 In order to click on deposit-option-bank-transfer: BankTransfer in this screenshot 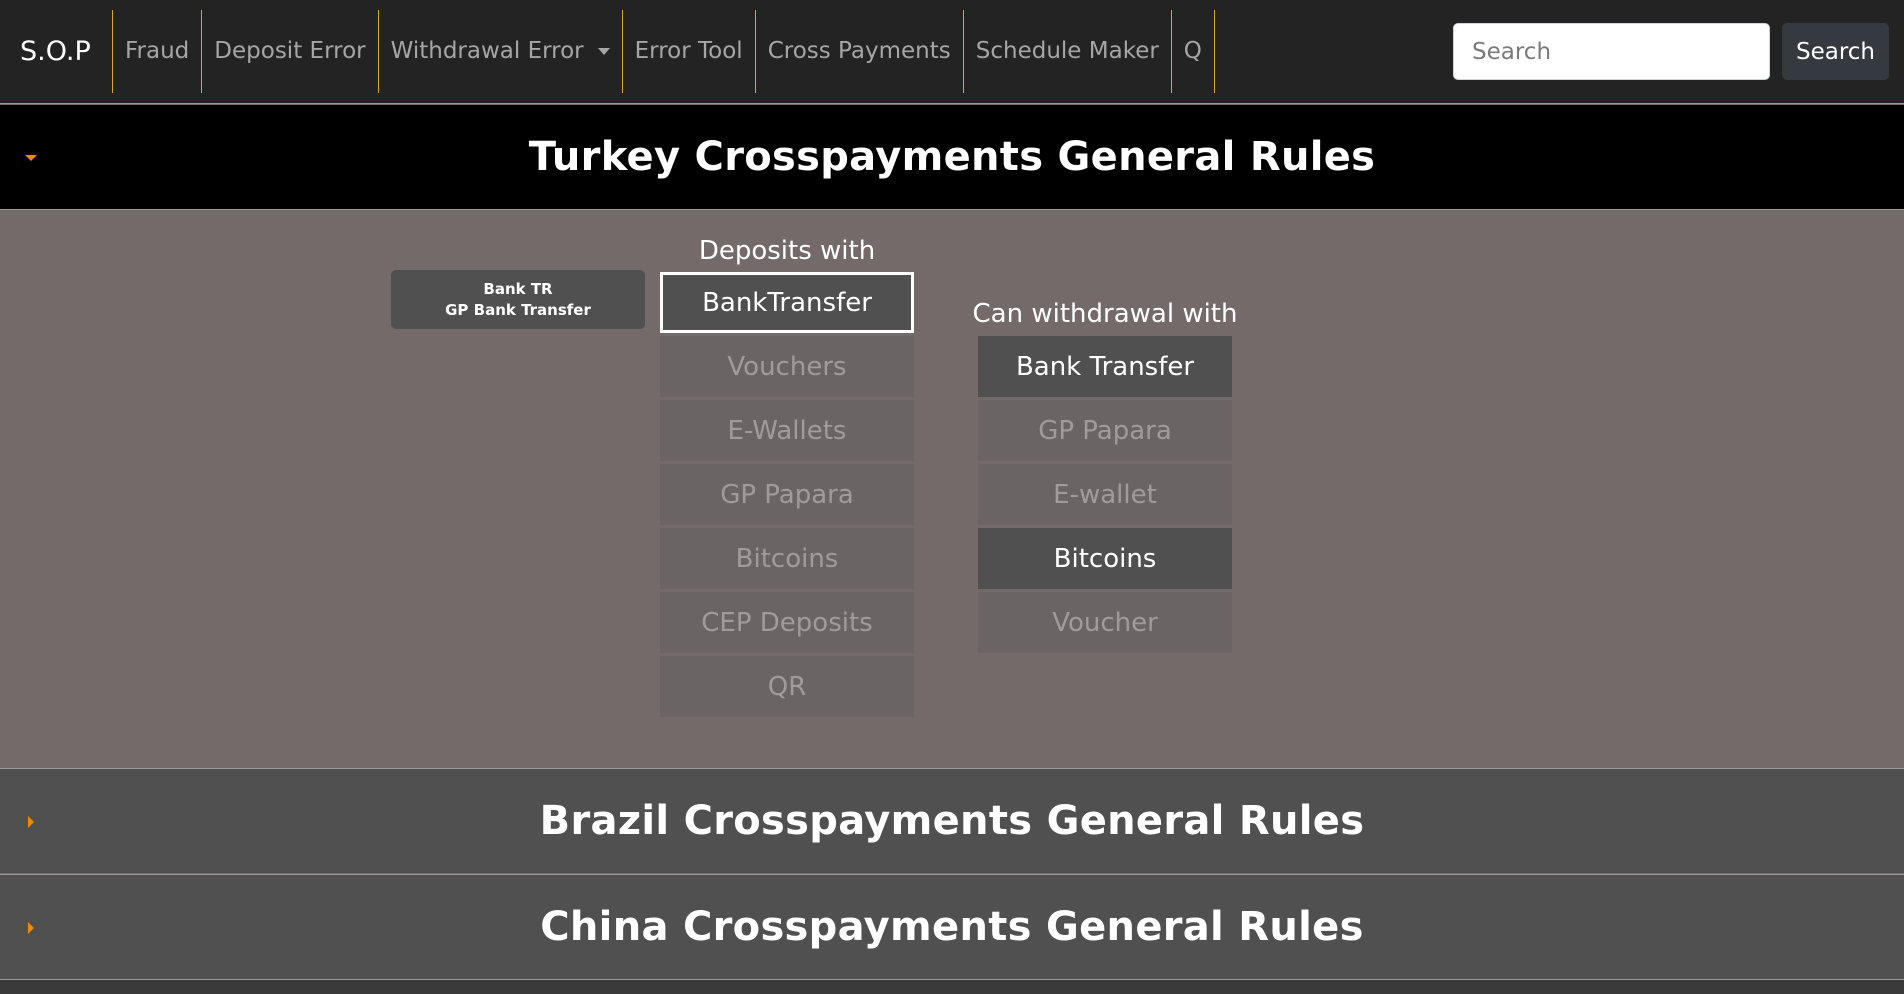, I will do `click(787, 302)`.